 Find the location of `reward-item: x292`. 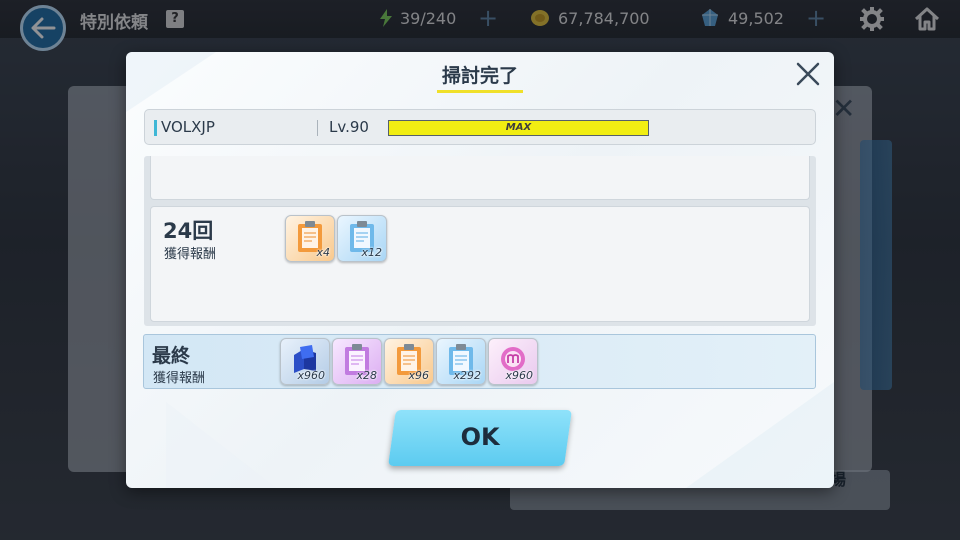

reward-item: x292 is located at coordinates (461, 361).